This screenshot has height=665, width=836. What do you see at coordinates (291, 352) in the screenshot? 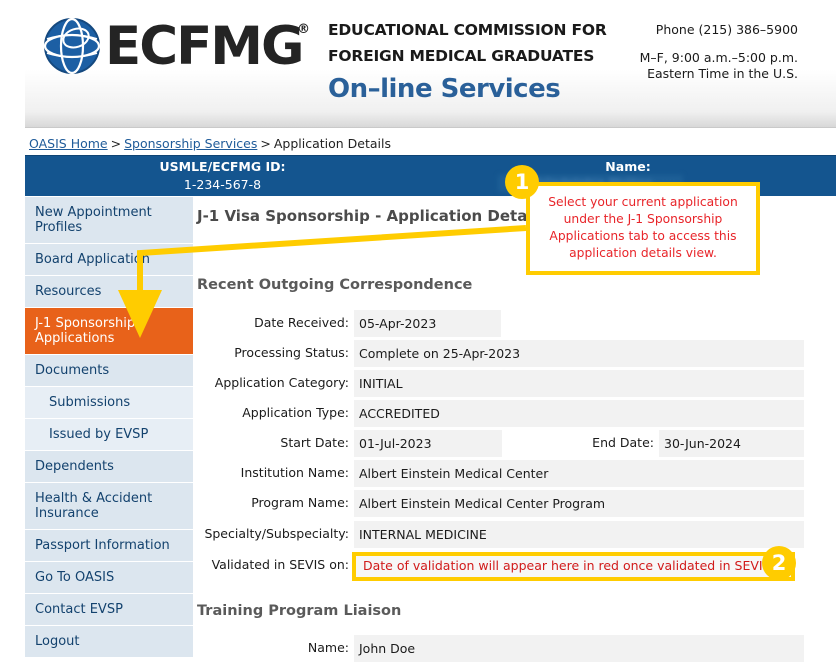
I see `processing-status-label: Processing Status:` at bounding box center [291, 352].